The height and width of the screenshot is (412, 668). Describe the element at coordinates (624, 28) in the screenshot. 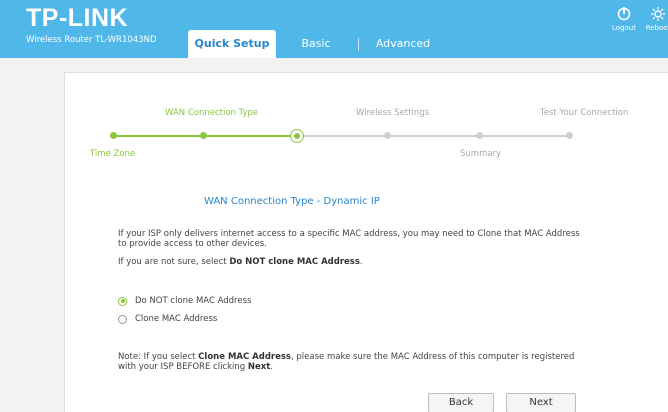

I see `logout-label: Logout` at that location.